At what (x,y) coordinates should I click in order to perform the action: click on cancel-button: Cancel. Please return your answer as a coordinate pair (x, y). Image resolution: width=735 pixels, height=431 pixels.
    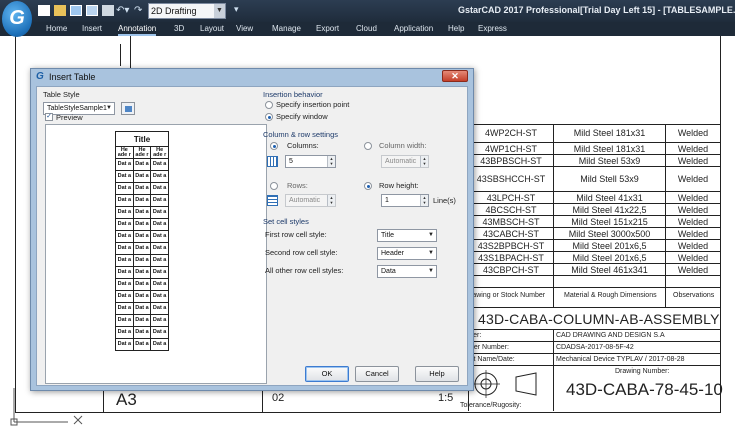
    Looking at the image, I should click on (377, 374).